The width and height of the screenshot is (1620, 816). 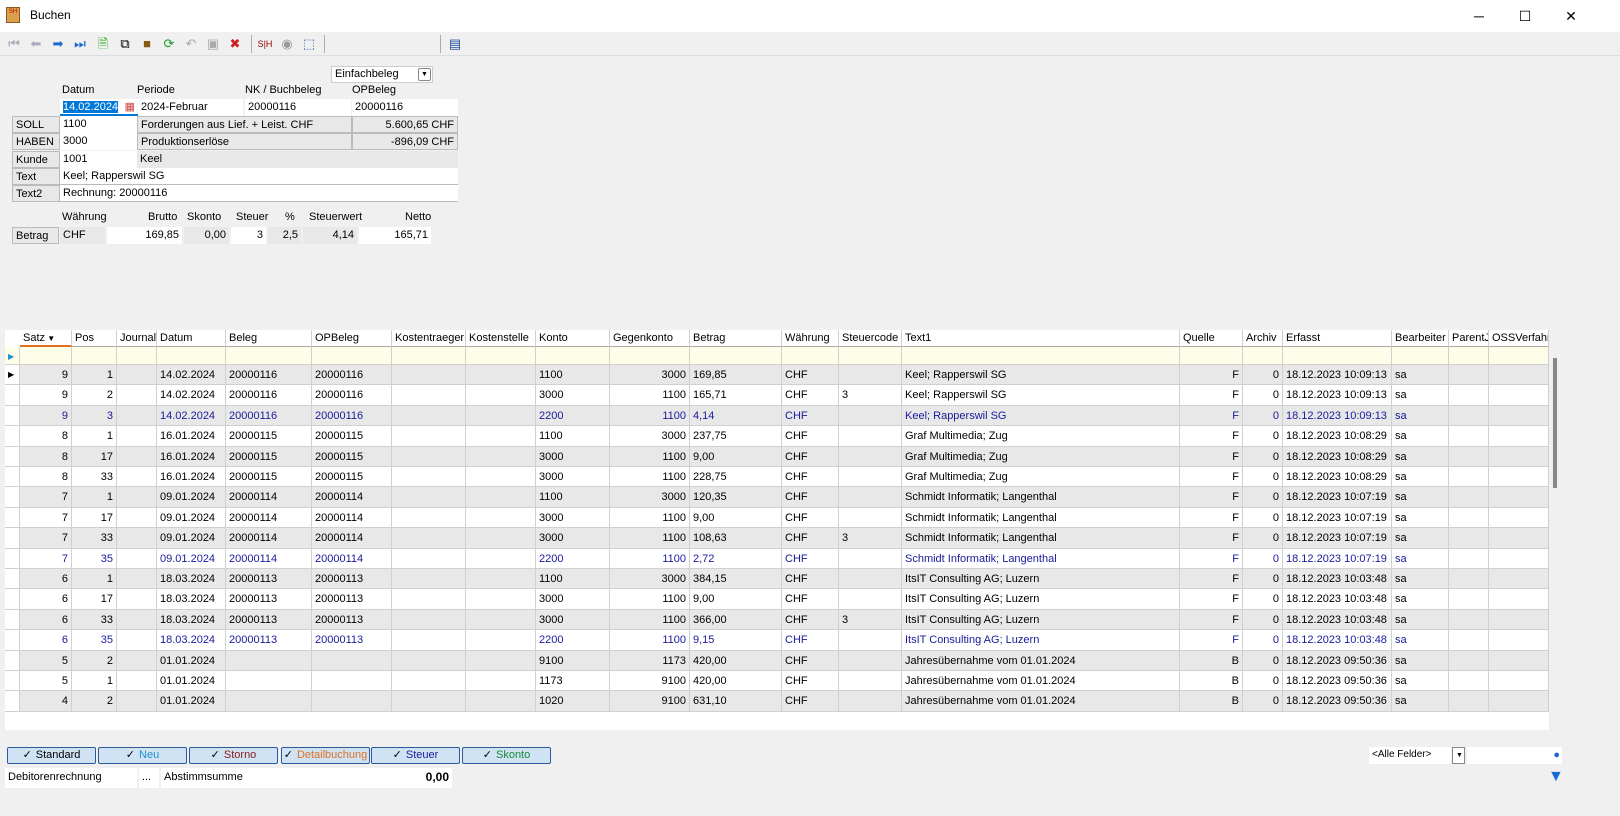 What do you see at coordinates (1555, 423) in the screenshot?
I see `vertical-scrollbar` at bounding box center [1555, 423].